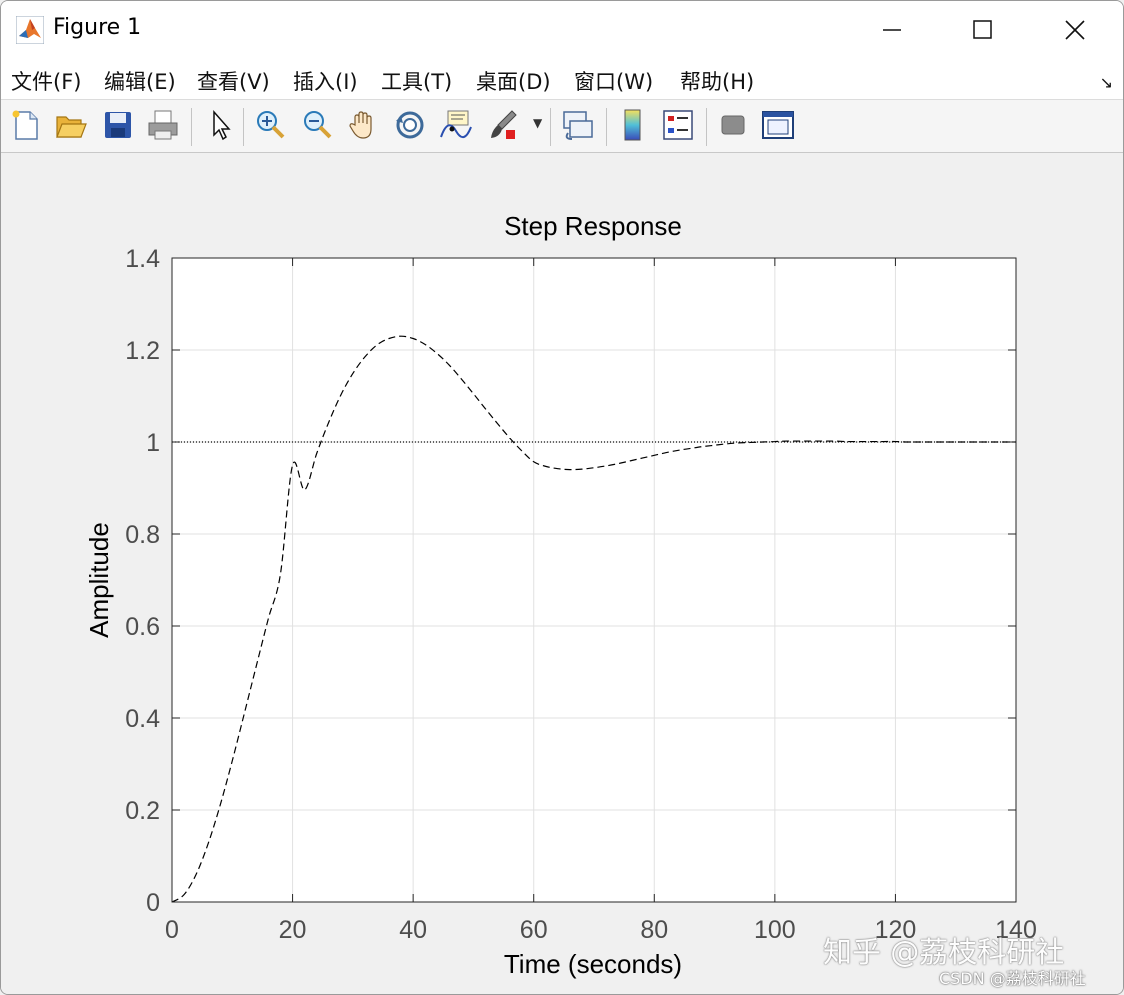 The width and height of the screenshot is (1124, 995). What do you see at coordinates (678, 125) in the screenshot?
I see `legend-icon` at bounding box center [678, 125].